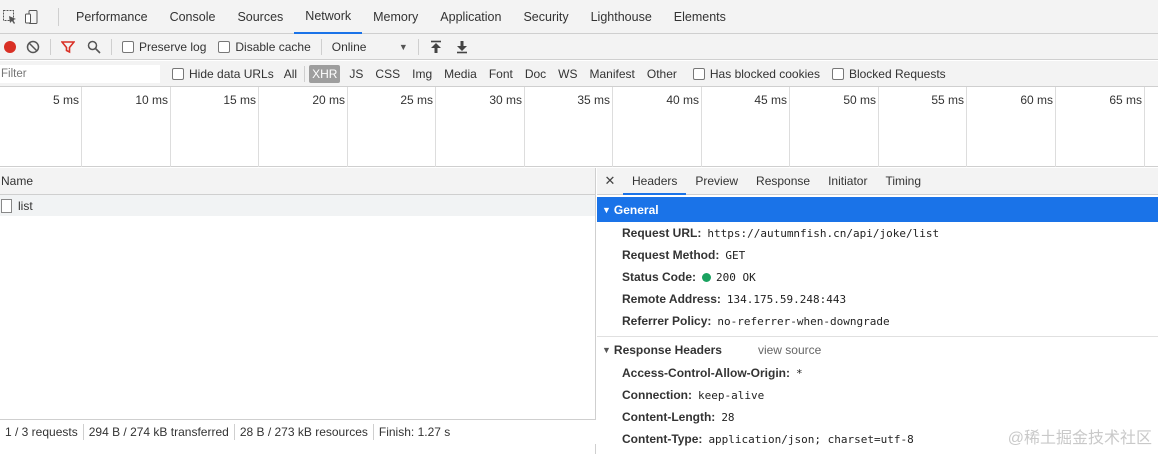 This screenshot has width=1158, height=454. Describe the element at coordinates (297, 181) in the screenshot. I see `name-column-header: Name` at that location.